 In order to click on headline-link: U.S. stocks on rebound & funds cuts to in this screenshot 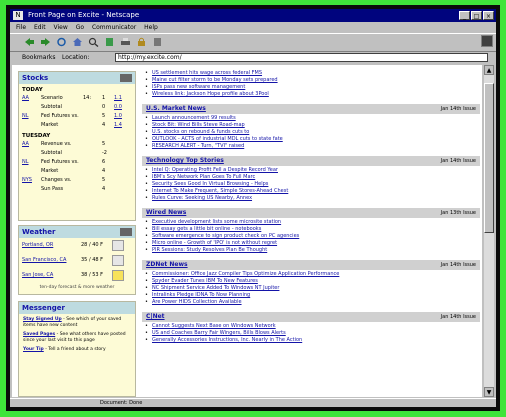, I will do `click(311, 132)`.